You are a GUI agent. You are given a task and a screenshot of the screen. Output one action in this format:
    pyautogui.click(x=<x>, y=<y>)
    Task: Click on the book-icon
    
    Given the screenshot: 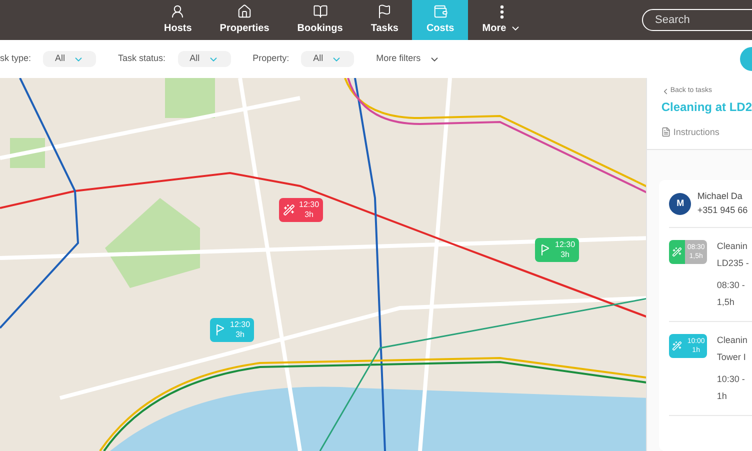 What is the action you would take?
    pyautogui.click(x=320, y=11)
    